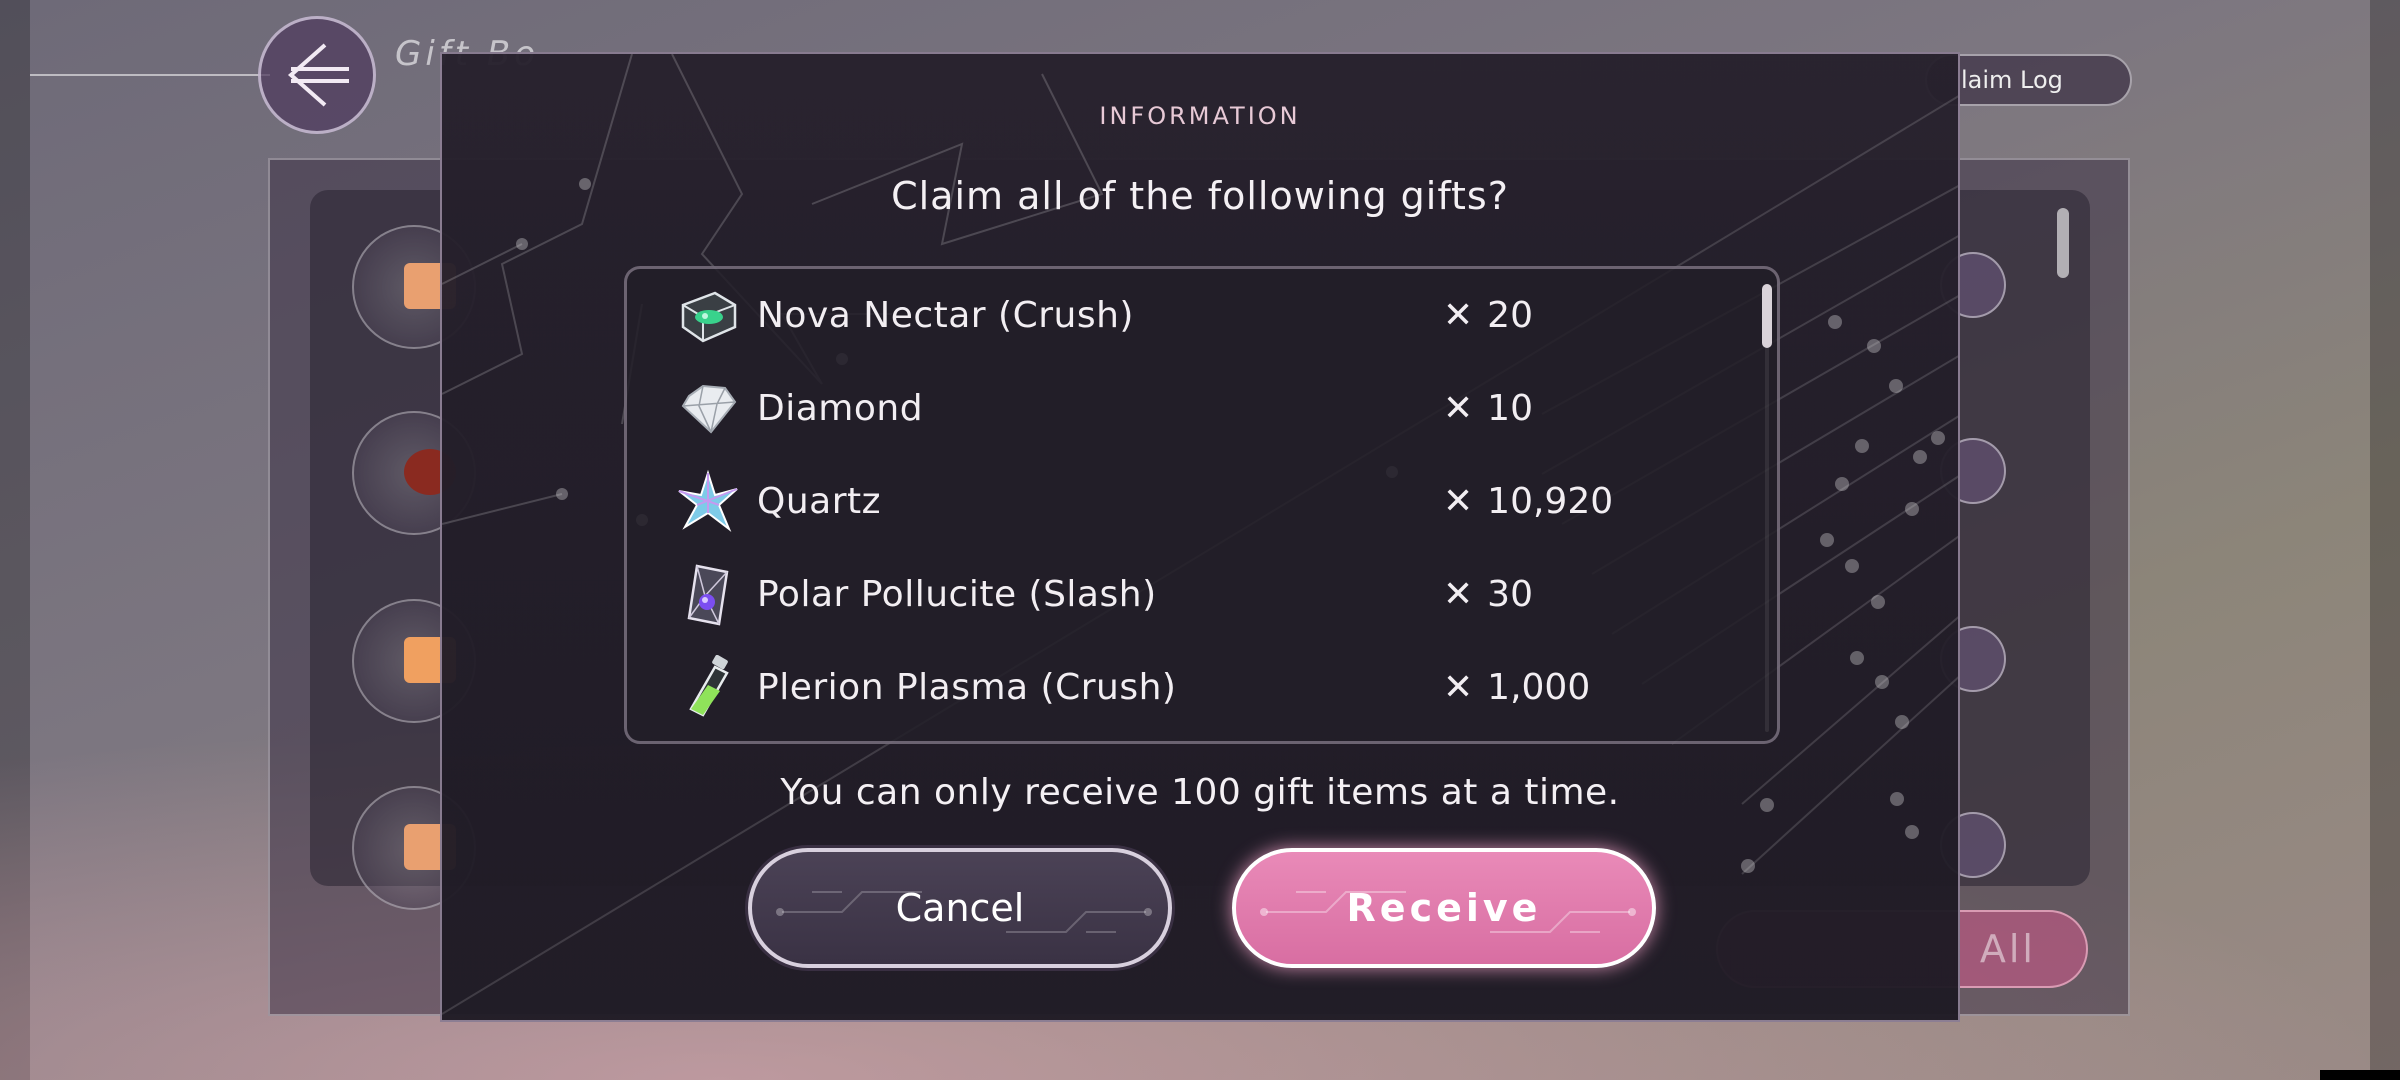  I want to click on cancel-button: Cancel, so click(960, 908).